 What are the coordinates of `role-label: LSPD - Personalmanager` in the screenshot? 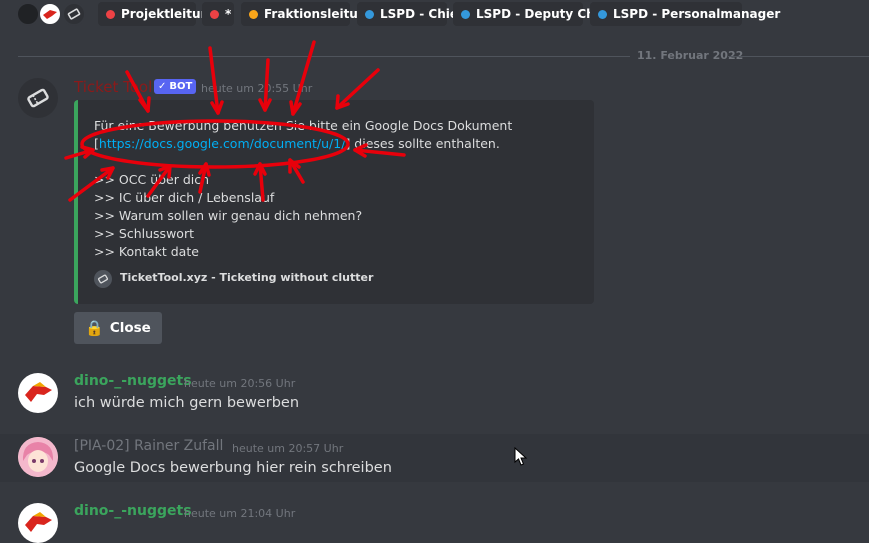 It's located at (697, 14).